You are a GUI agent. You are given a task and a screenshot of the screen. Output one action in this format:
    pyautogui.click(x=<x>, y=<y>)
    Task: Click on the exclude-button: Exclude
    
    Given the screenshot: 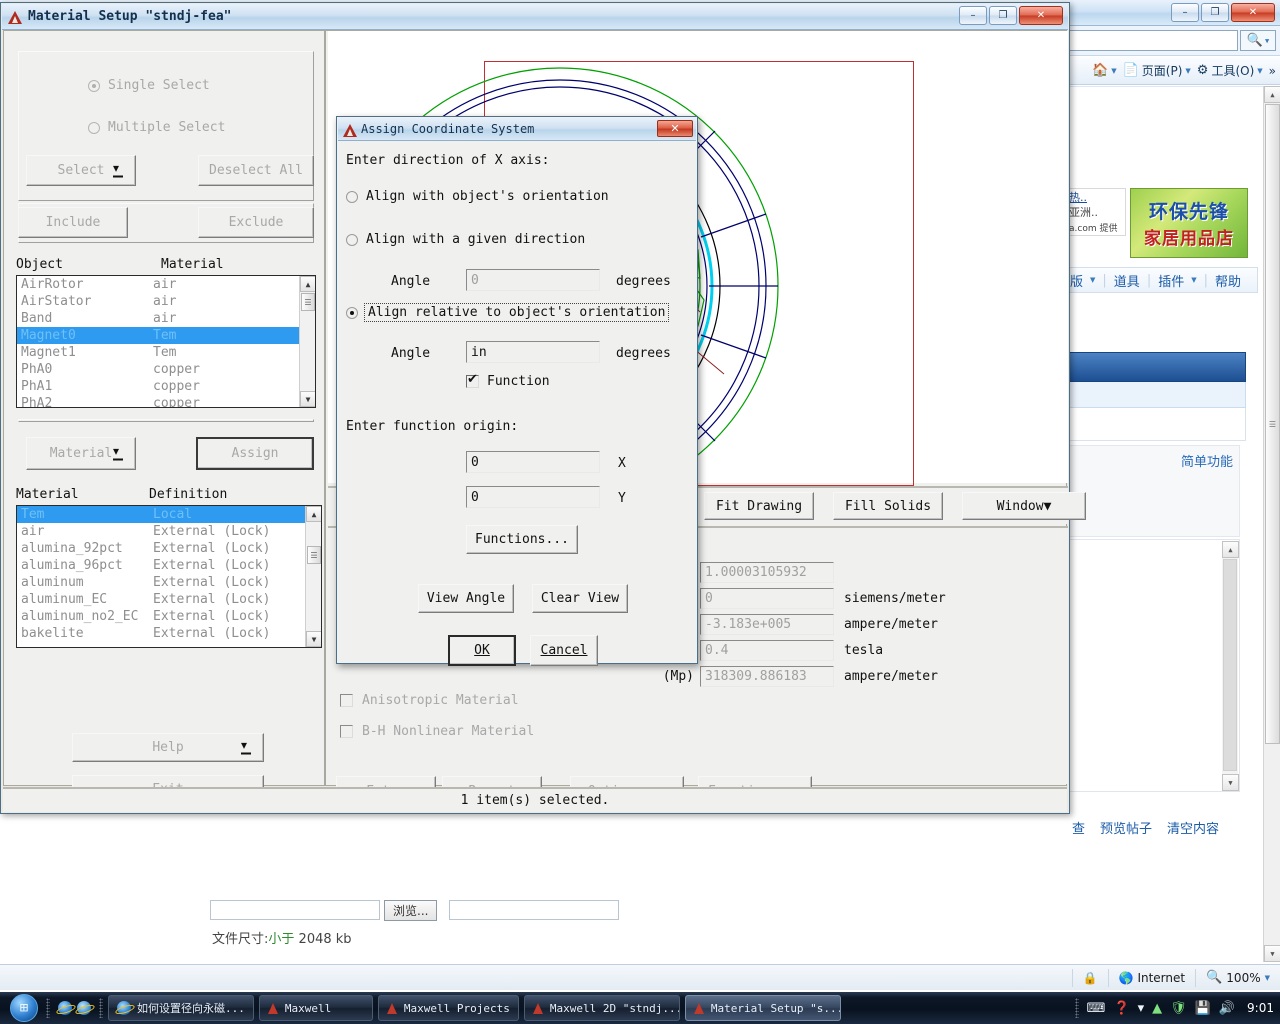 What is the action you would take?
    pyautogui.click(x=256, y=222)
    